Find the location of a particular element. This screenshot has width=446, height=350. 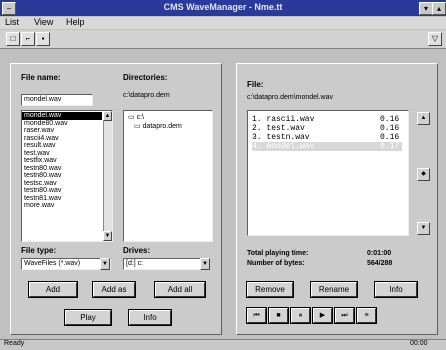

filter-icon: ▽ is located at coordinates (435, 39).